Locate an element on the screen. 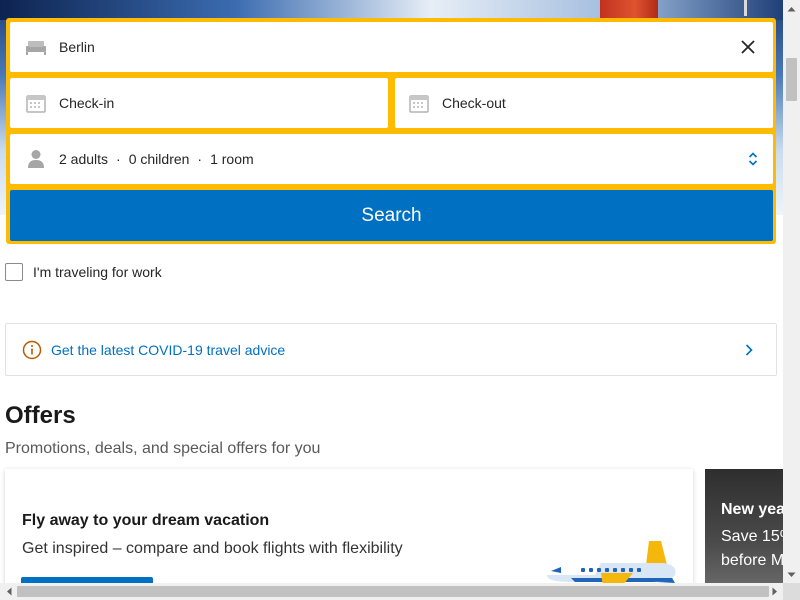  scroll-up-arrow-icon is located at coordinates (791, 8).